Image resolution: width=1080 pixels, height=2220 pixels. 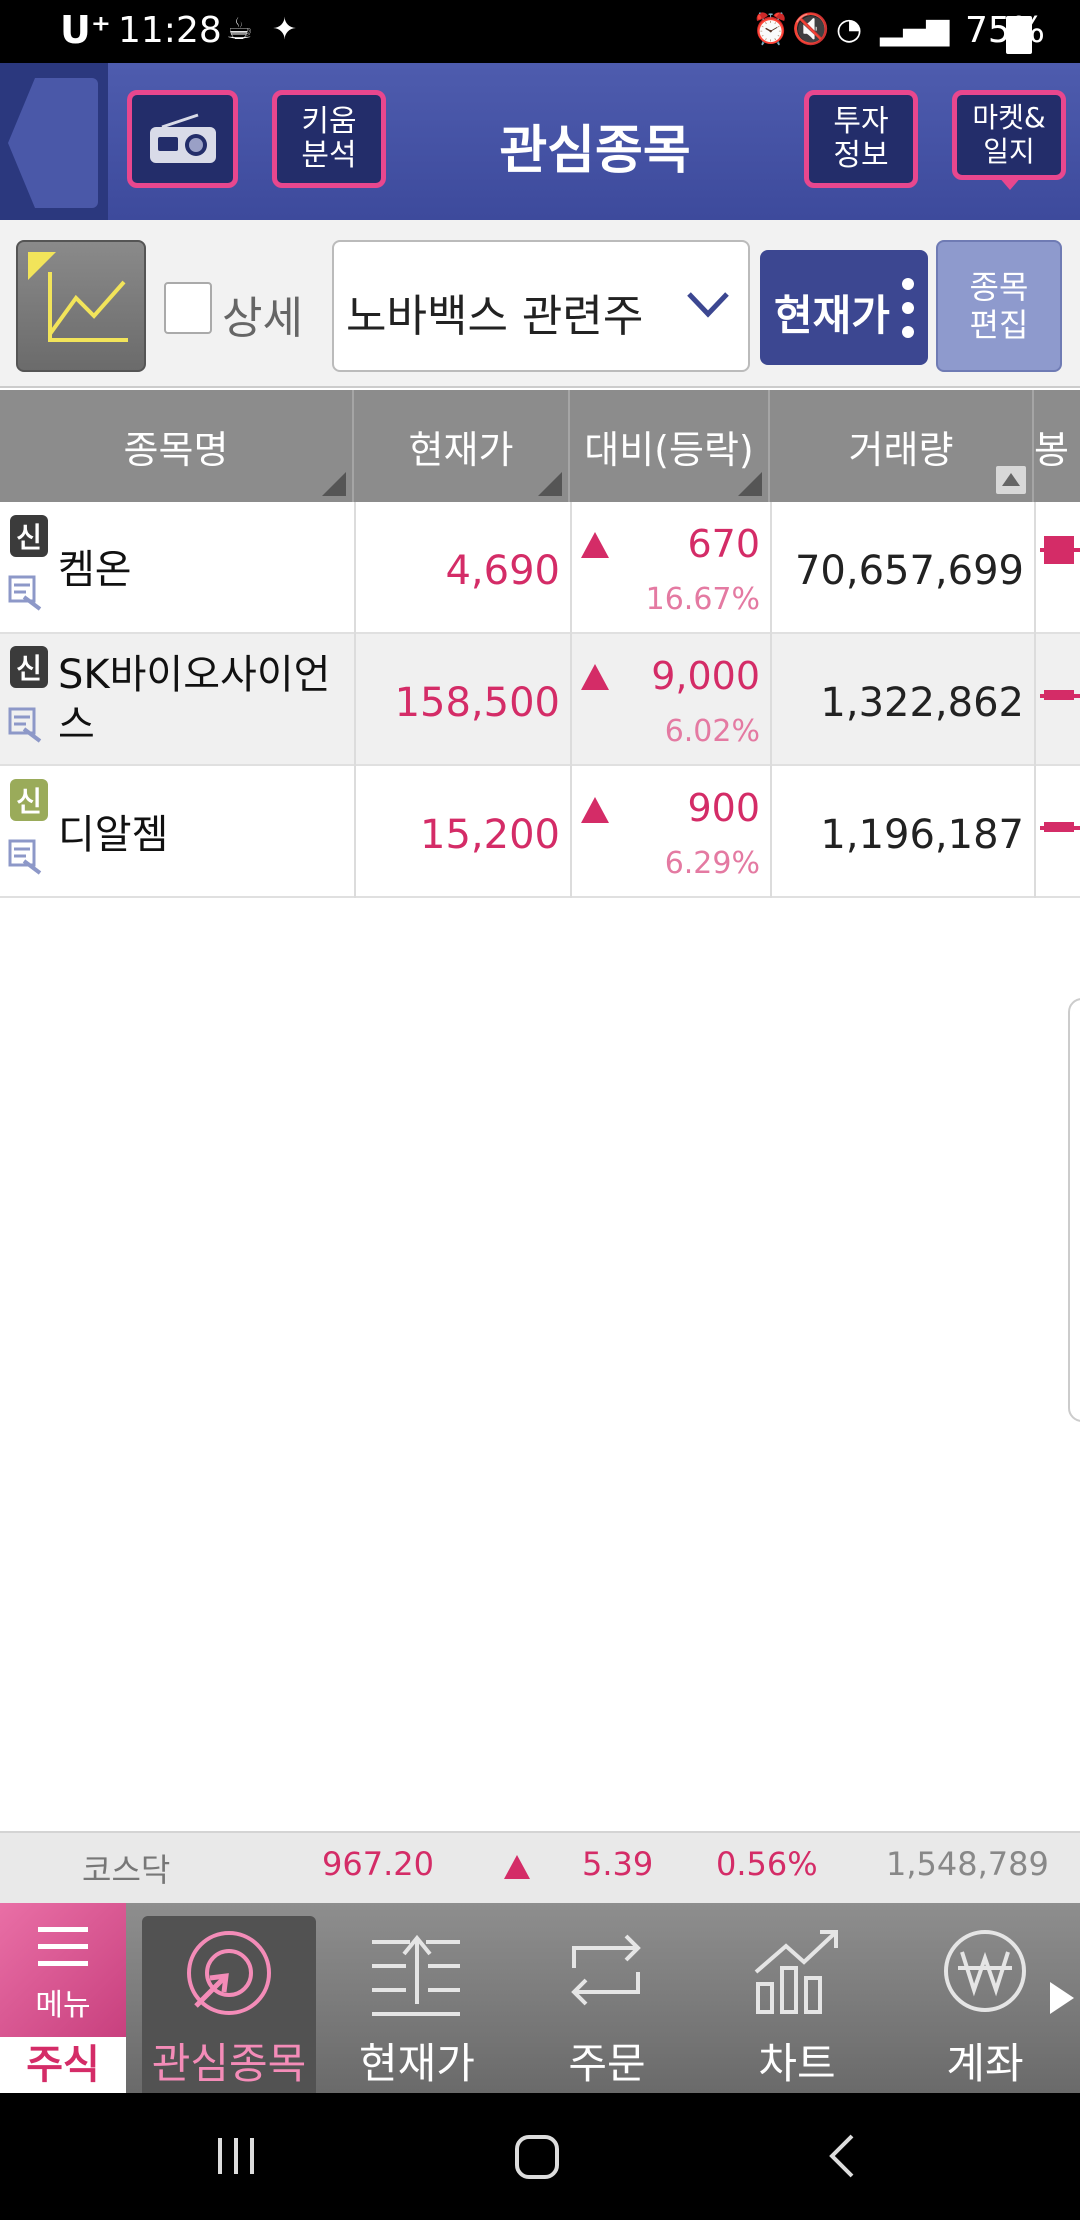 What do you see at coordinates (490, 835) in the screenshot?
I see `stock-price: 15,200` at bounding box center [490, 835].